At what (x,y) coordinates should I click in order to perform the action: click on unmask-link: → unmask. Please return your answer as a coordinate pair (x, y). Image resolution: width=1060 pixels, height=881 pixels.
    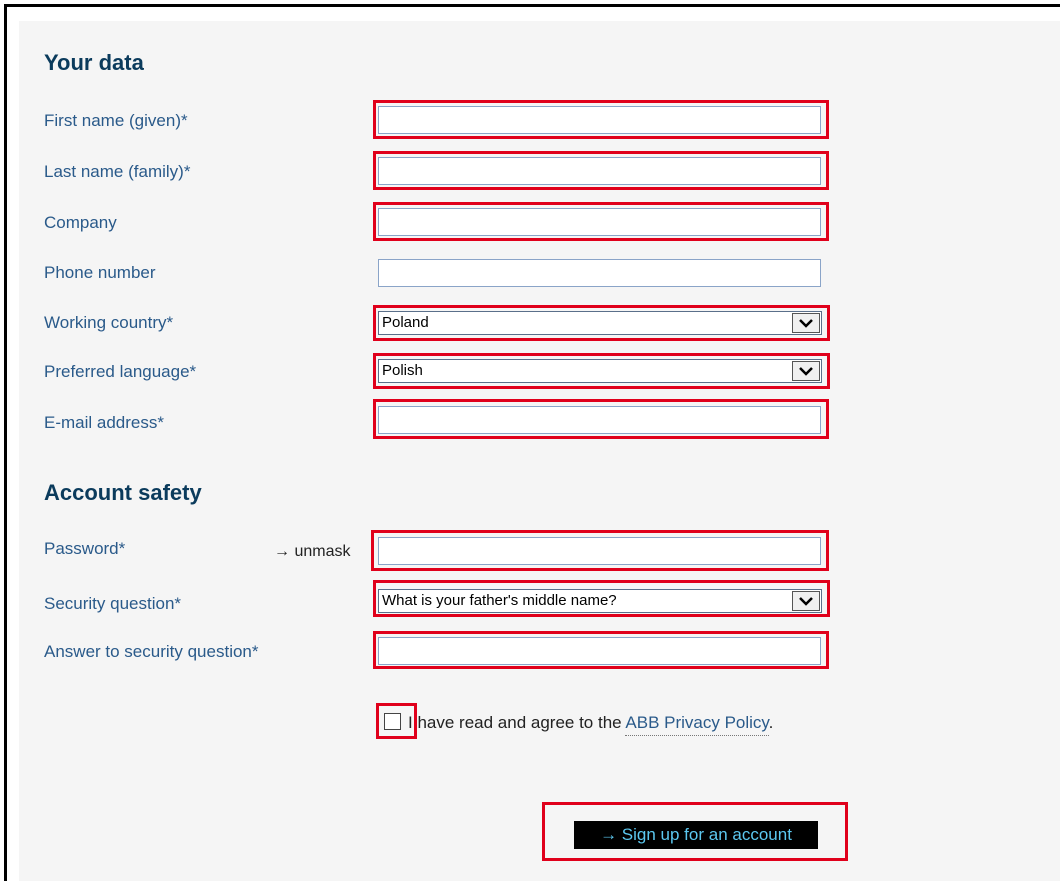
    Looking at the image, I should click on (312, 552).